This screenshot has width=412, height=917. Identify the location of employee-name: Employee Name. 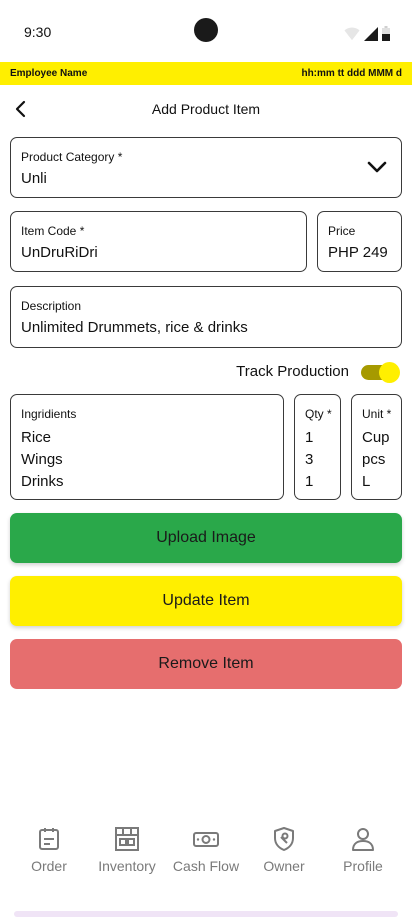
(49, 73).